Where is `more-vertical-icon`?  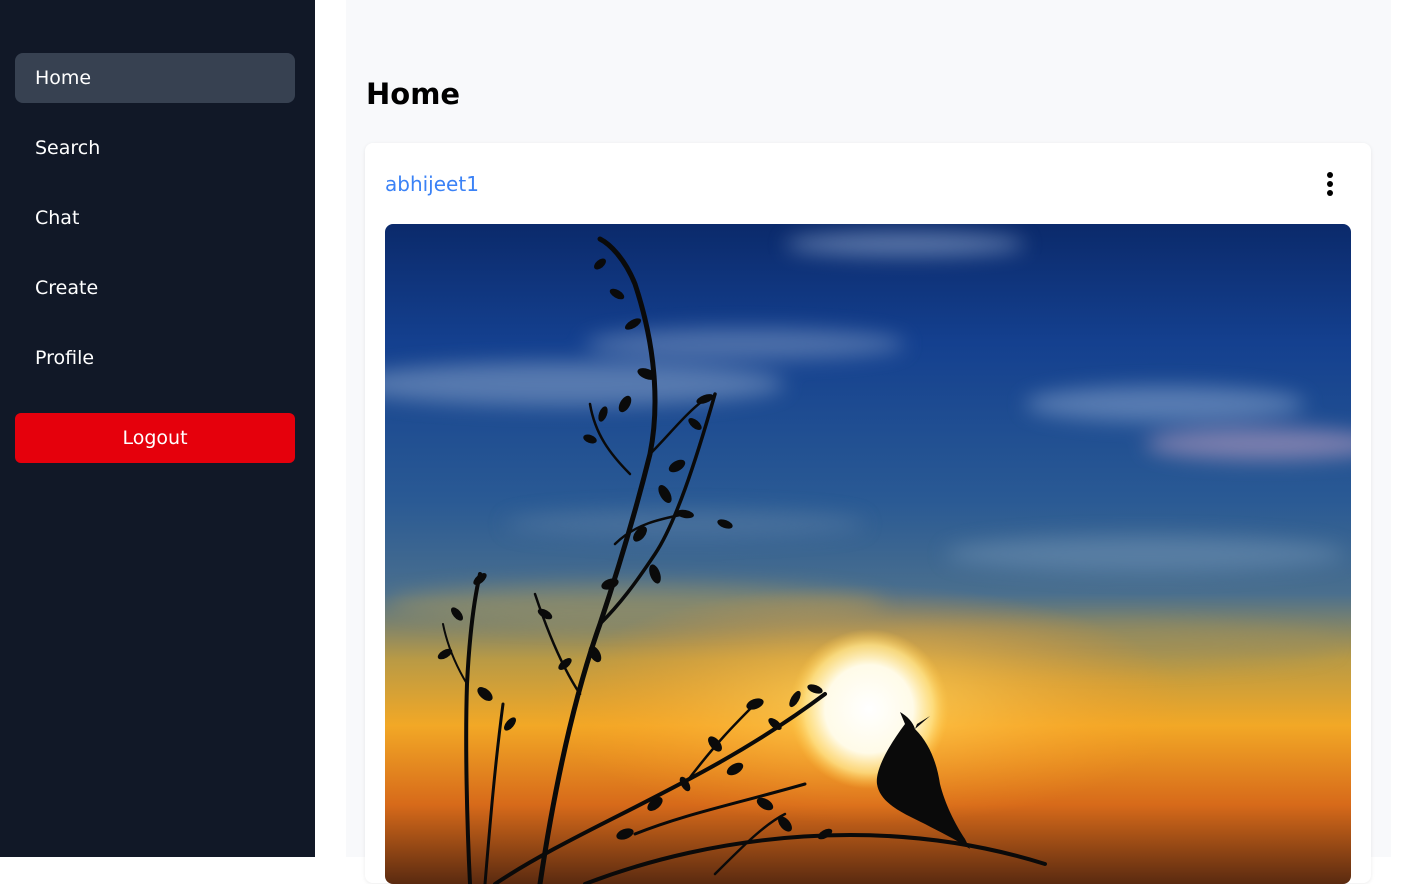
more-vertical-icon is located at coordinates (1330, 184).